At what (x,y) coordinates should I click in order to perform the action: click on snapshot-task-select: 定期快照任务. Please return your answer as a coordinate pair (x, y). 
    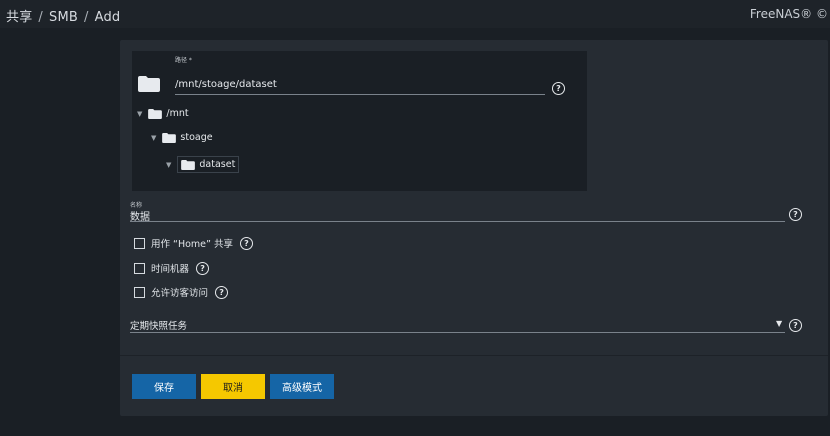
    Looking at the image, I should click on (158, 325).